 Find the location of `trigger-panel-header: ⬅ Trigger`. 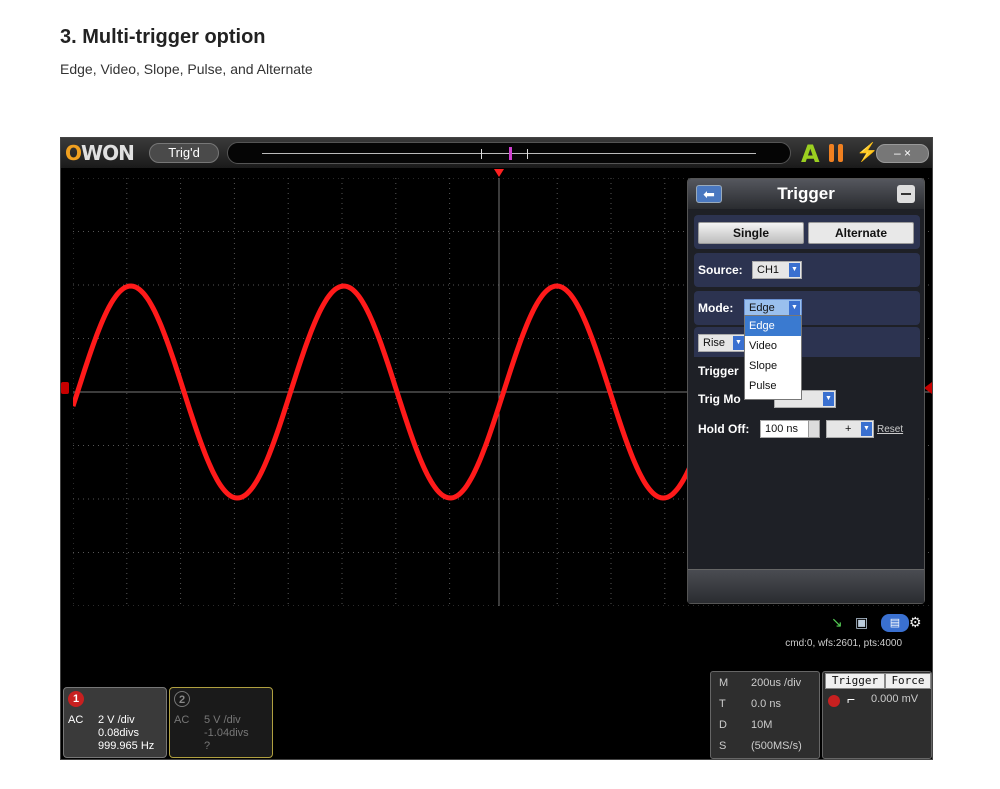

trigger-panel-header: ⬅ Trigger is located at coordinates (806, 194).